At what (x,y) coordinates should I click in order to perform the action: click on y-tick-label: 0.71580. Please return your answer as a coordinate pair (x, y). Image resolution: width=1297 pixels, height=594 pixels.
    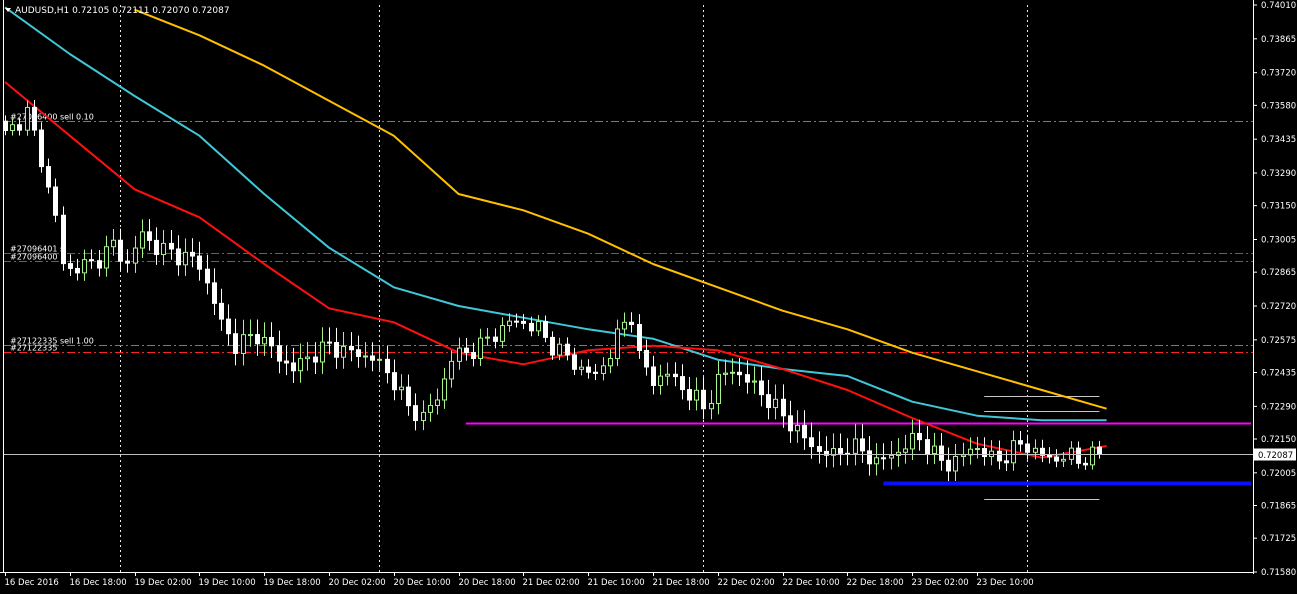
    Looking at the image, I should click on (1278, 573).